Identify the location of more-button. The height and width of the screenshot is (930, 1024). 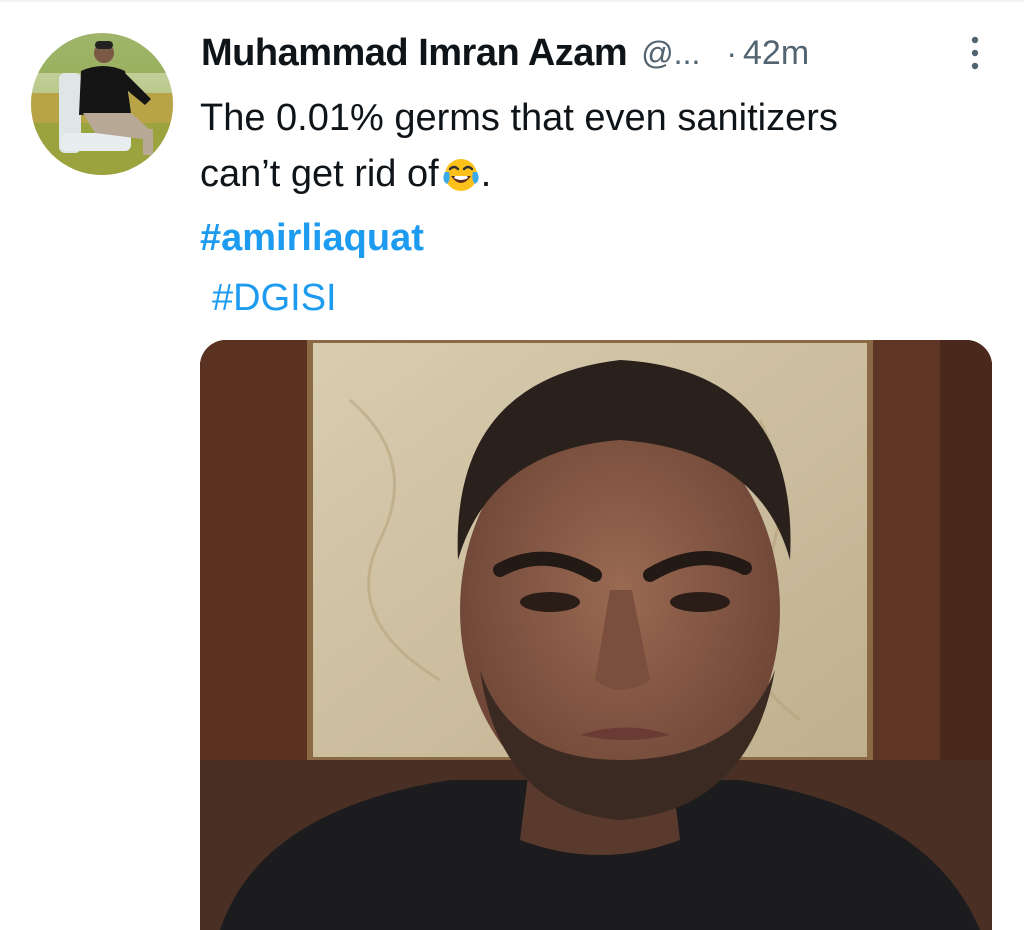
(975, 53).